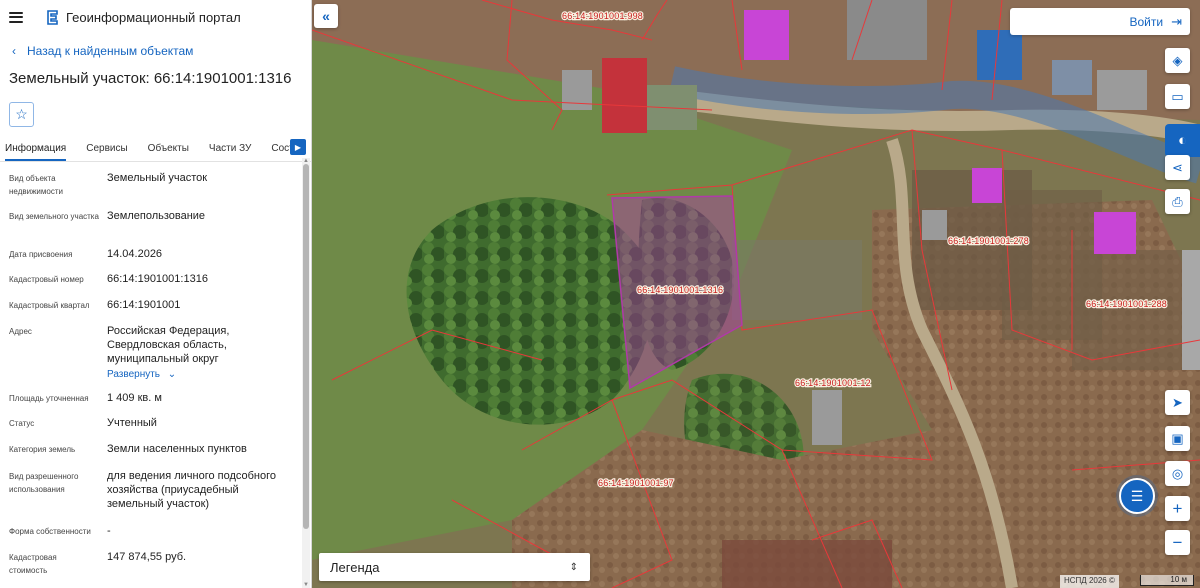 The image size is (1200, 588). I want to click on field-value-area: 1 409 кв. м, so click(134, 398).